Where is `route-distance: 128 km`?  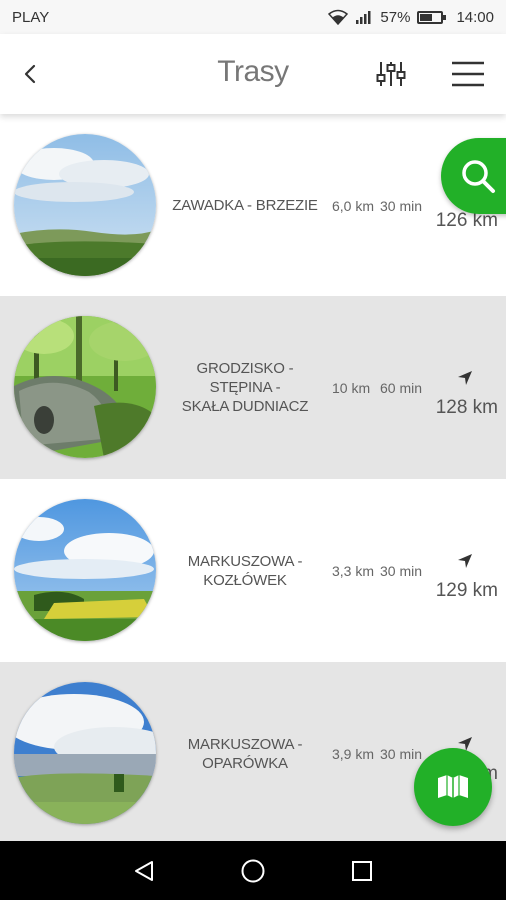
route-distance: 128 km is located at coordinates (466, 407).